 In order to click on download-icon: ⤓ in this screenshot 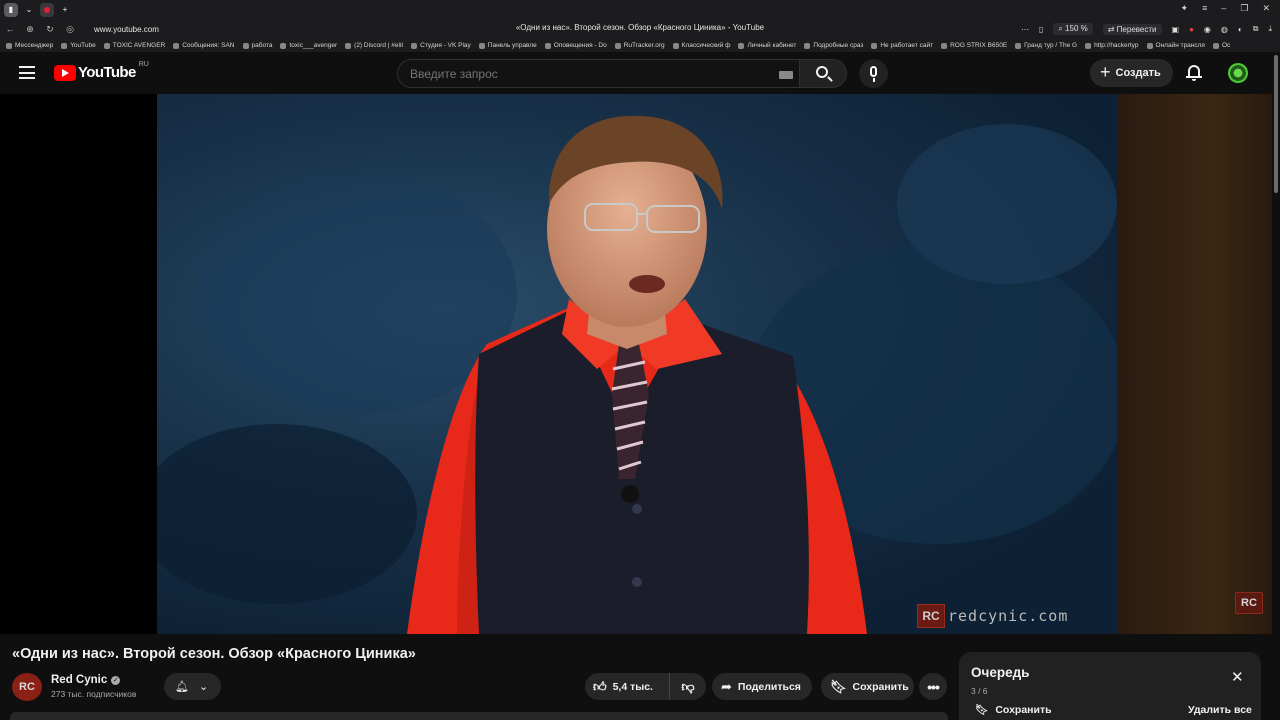, I will do `click(1270, 29)`.